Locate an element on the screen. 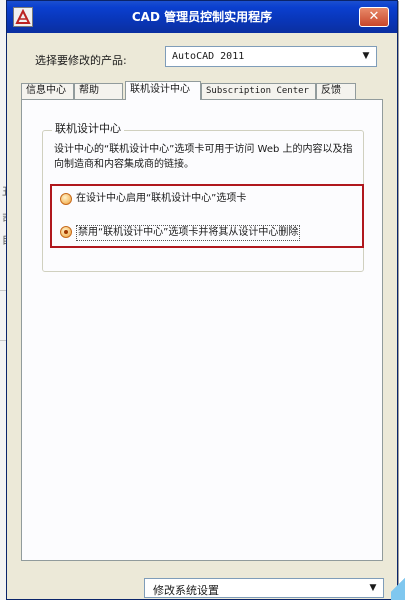  product-selected-value: AutoCAD 2011 is located at coordinates (208, 56).